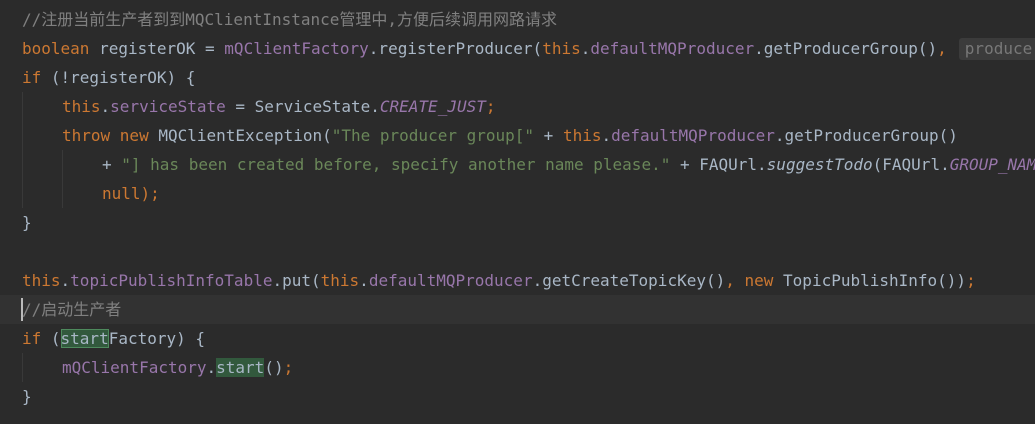 The width and height of the screenshot is (1035, 424). What do you see at coordinates (629, 280) in the screenshot?
I see `code-token: .getCreateTopicKey()` at bounding box center [629, 280].